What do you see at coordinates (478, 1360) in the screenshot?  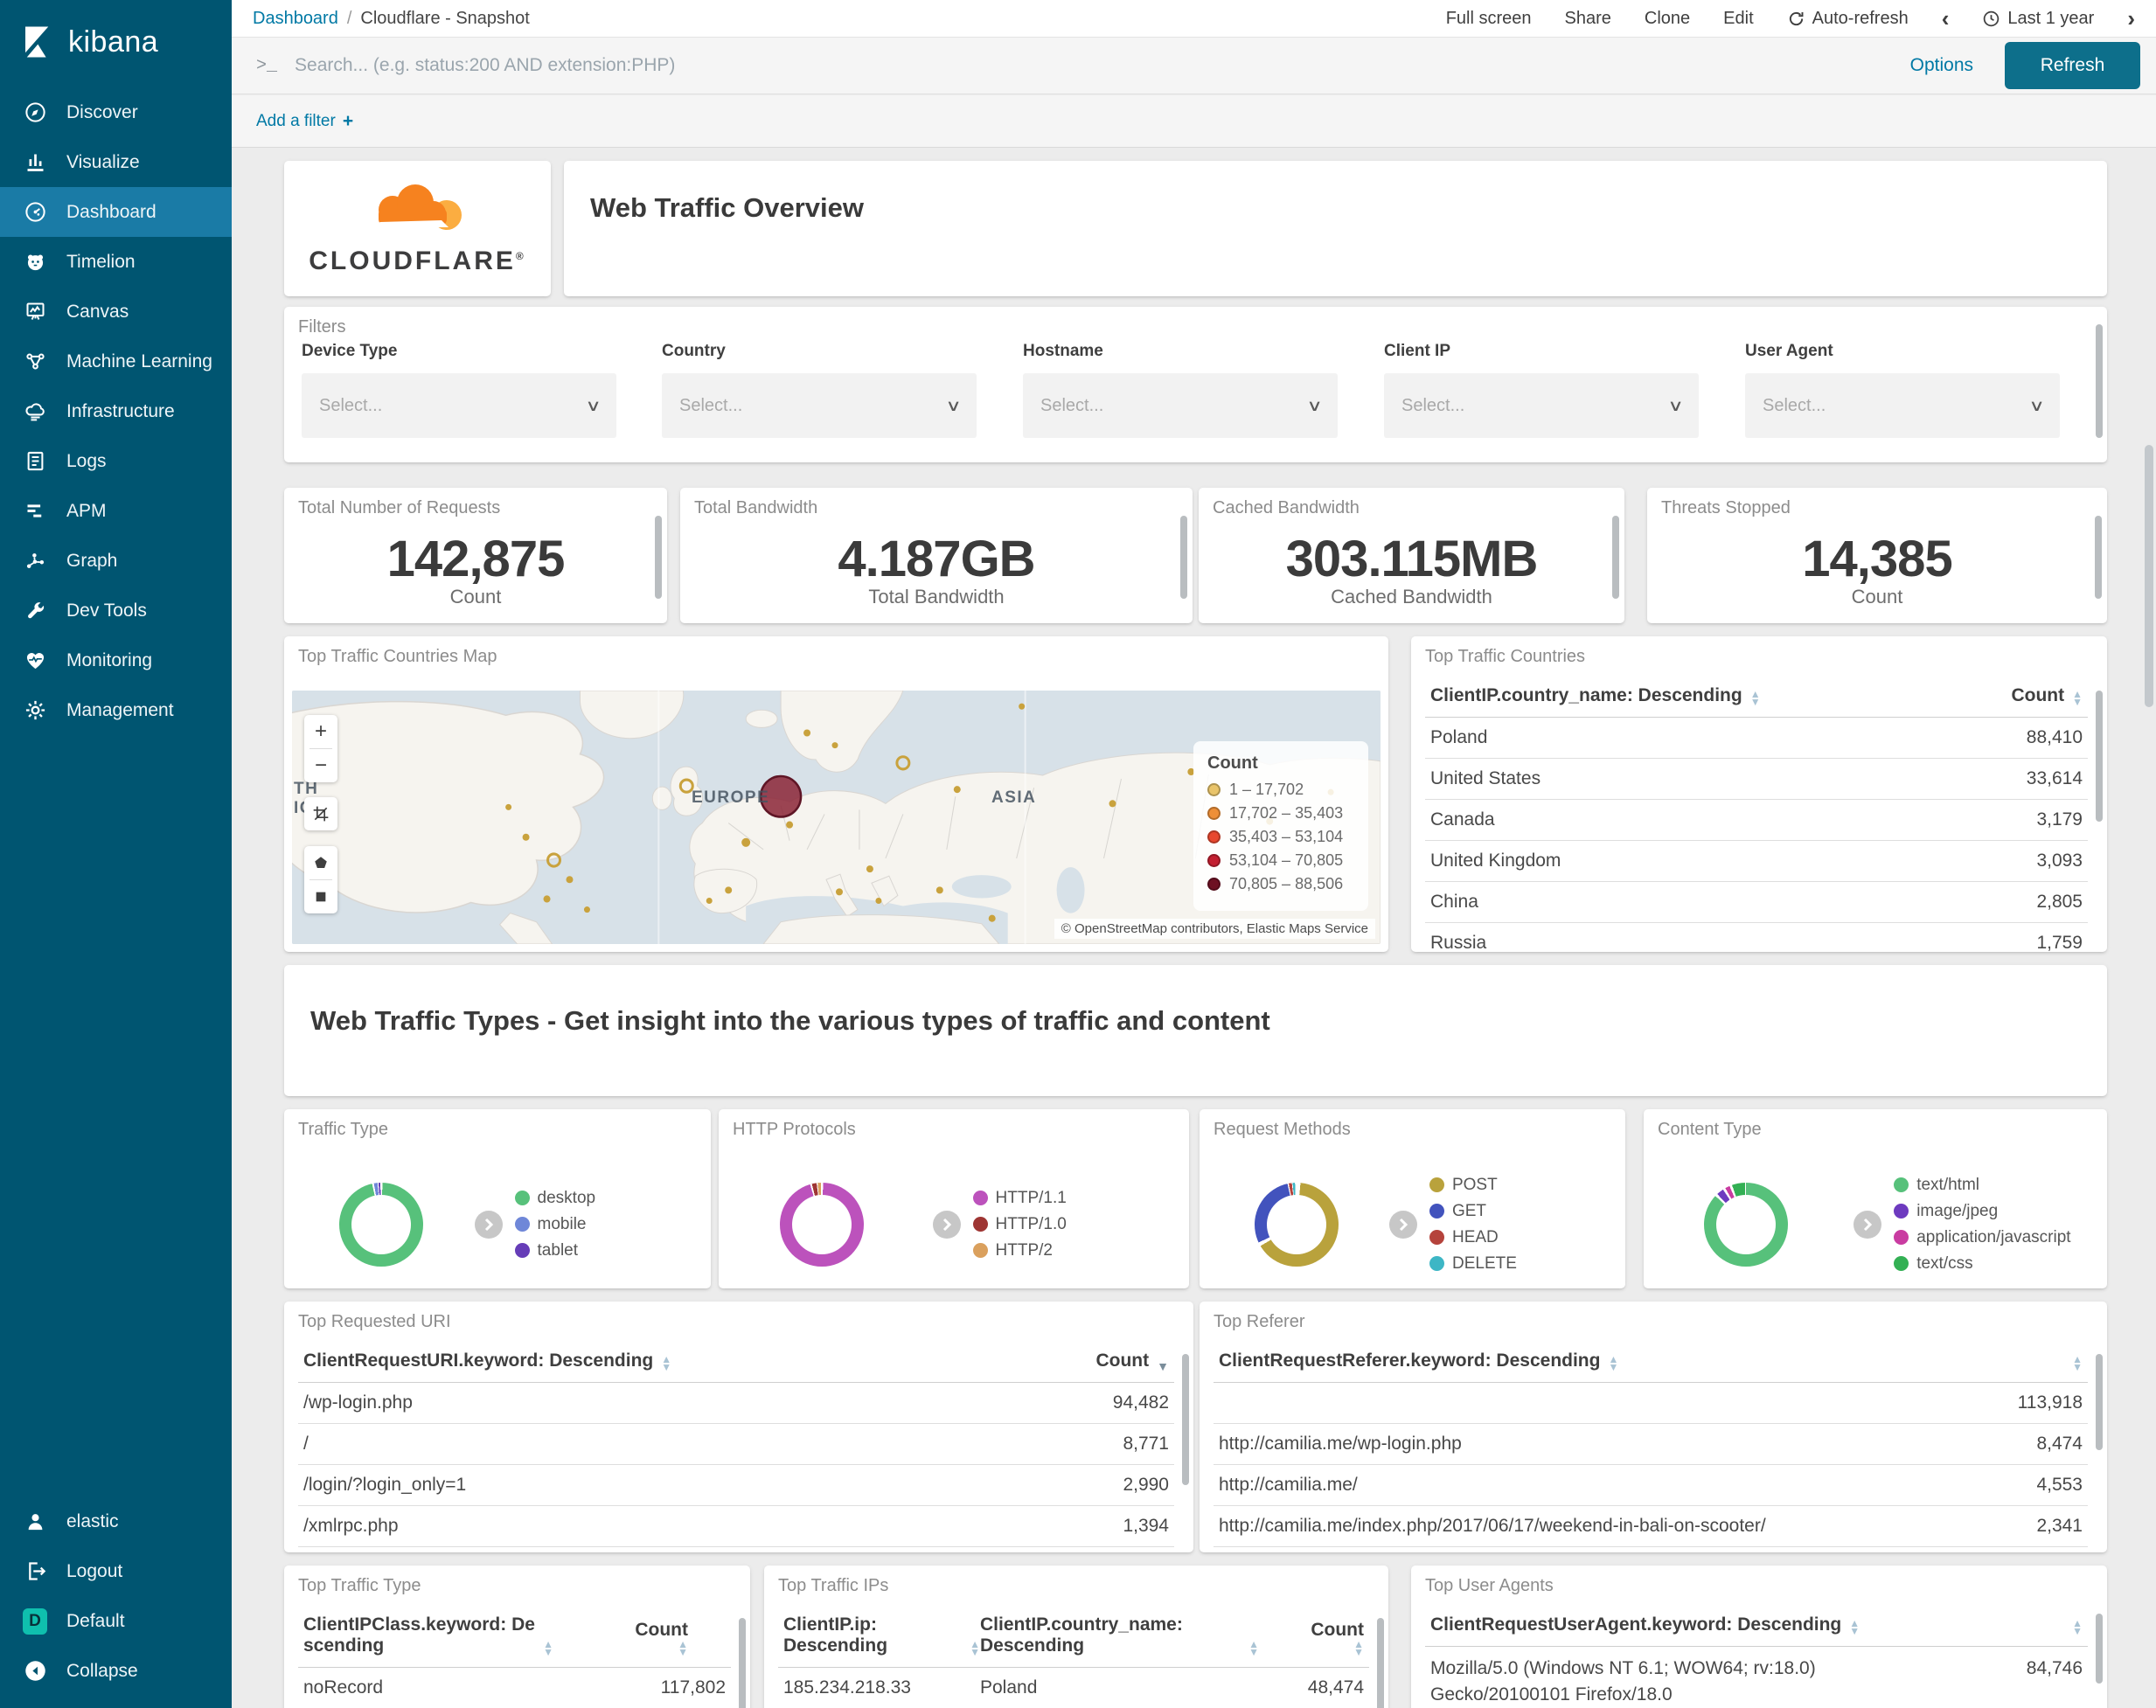 I see `column-header: ClientRequestURI.keyword: Descending` at bounding box center [478, 1360].